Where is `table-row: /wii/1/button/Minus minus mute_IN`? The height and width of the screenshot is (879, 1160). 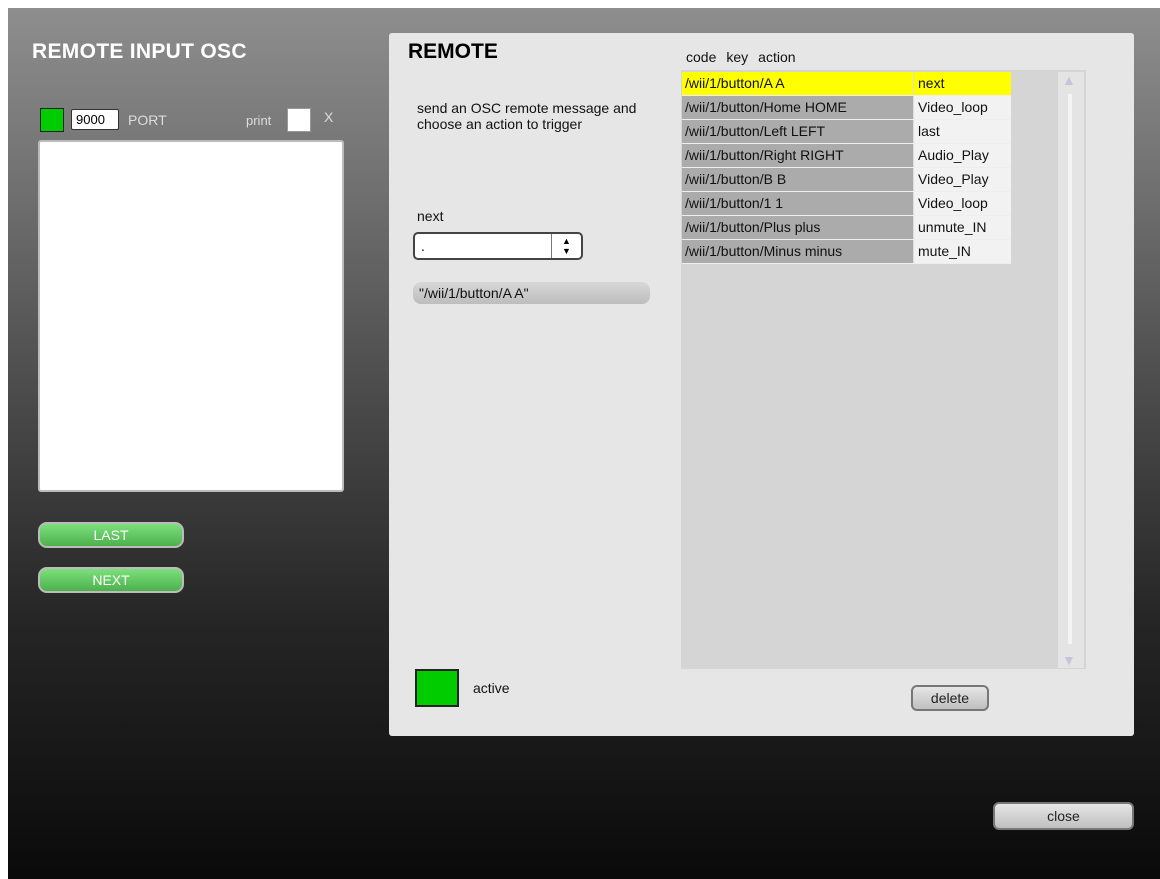
table-row: /wii/1/button/Minus minus mute_IN is located at coordinates (846, 252).